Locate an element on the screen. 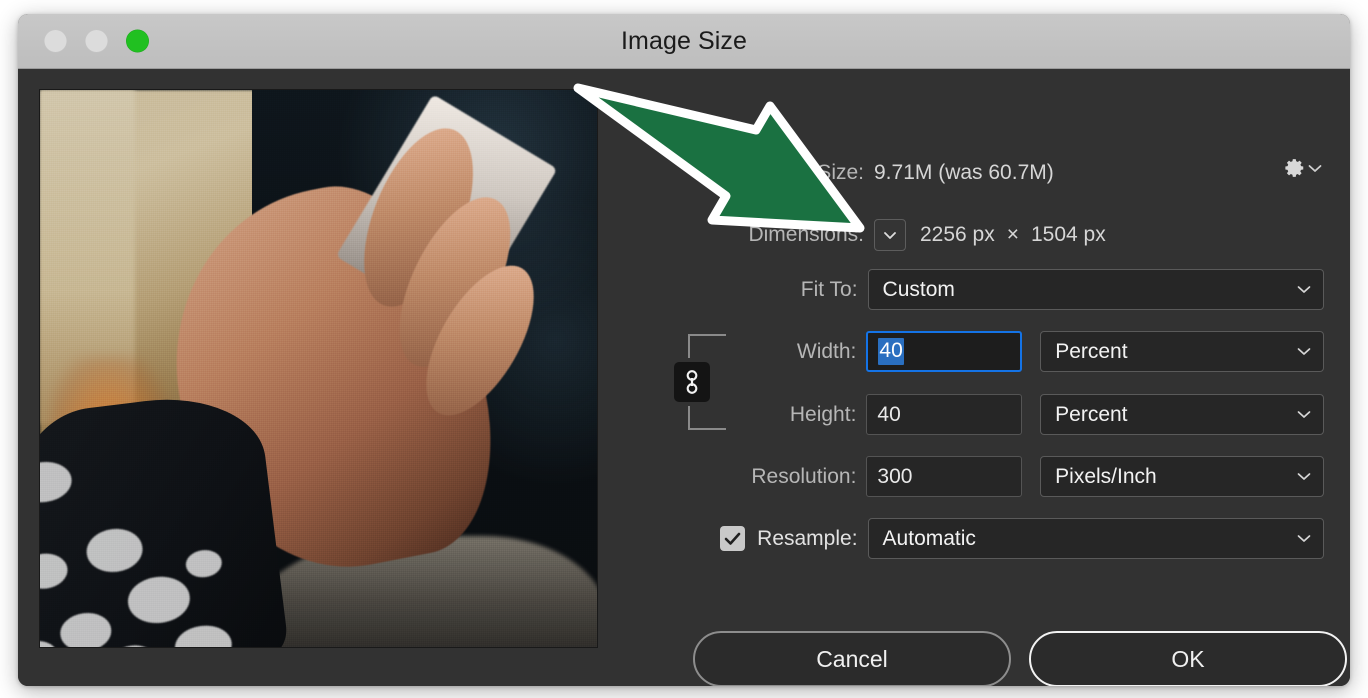  dimensions-units-button is located at coordinates (890, 235).